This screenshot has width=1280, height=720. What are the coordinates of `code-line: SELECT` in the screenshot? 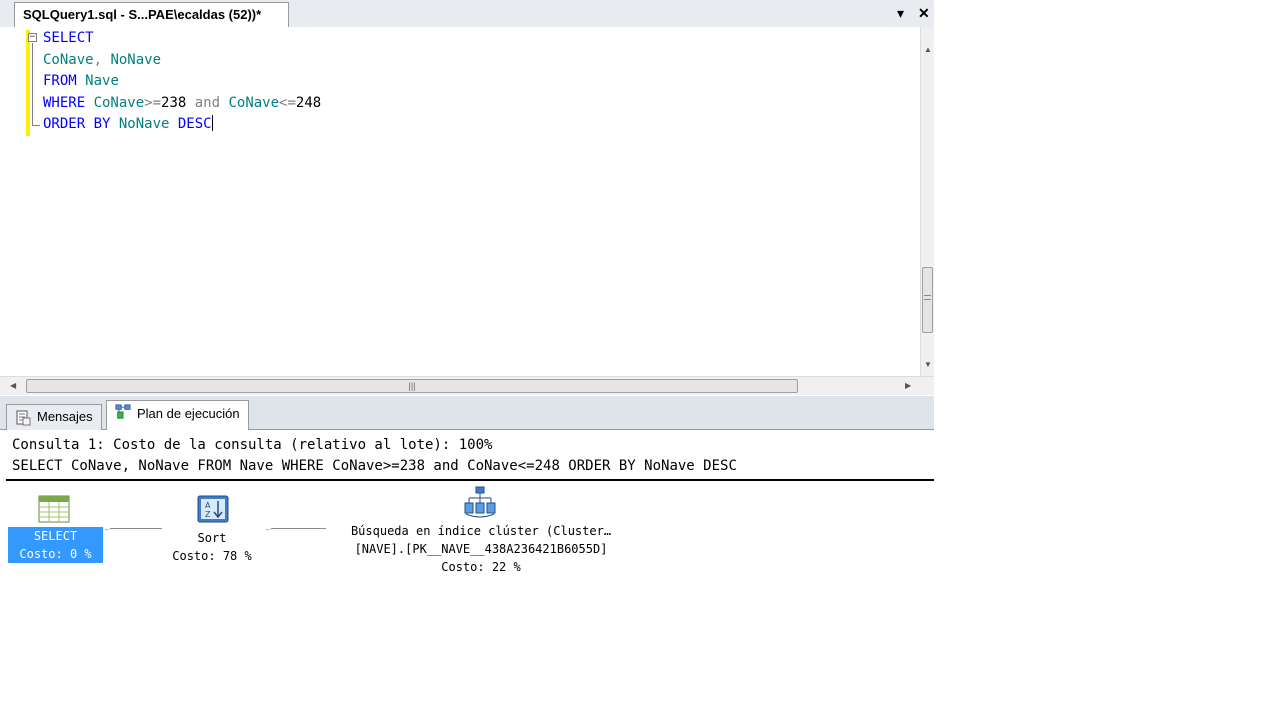 It's located at (182, 39).